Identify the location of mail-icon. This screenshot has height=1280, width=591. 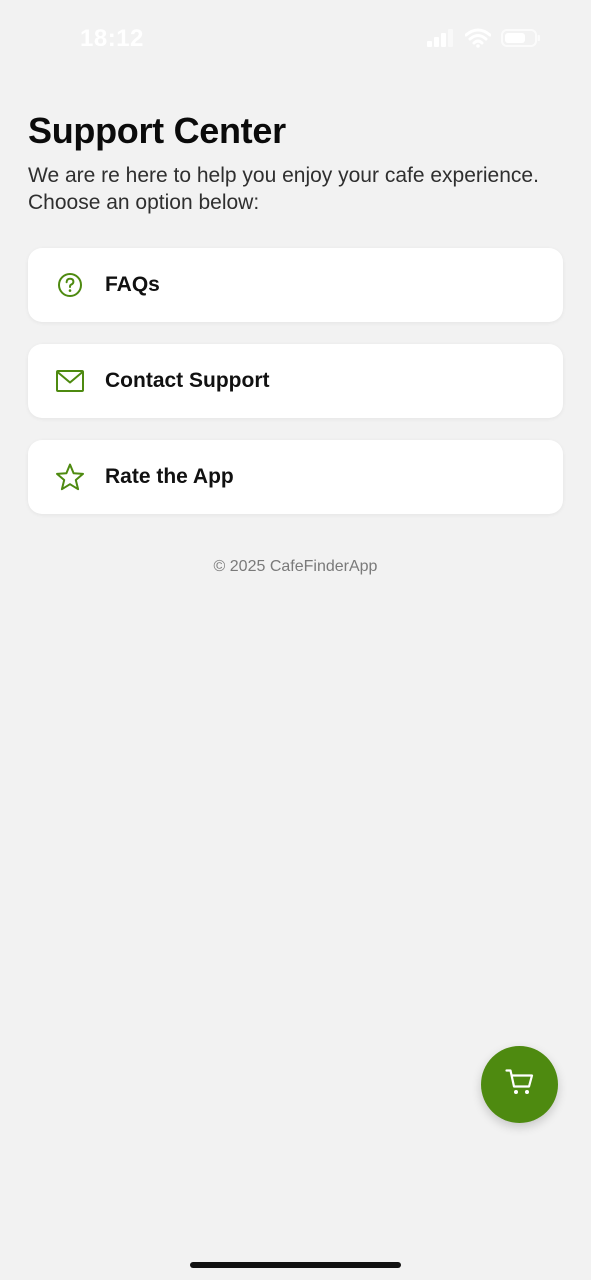
(70, 381).